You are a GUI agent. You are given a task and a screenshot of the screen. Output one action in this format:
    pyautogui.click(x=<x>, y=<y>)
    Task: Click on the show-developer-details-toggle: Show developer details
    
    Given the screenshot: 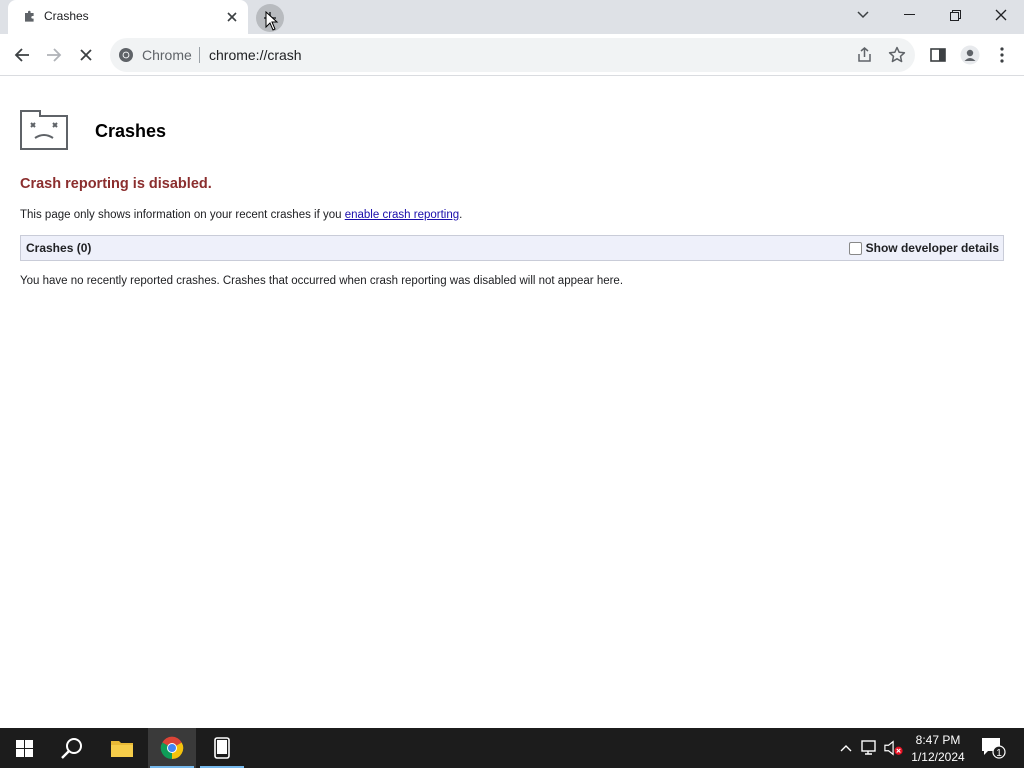 What is the action you would take?
    pyautogui.click(x=923, y=248)
    